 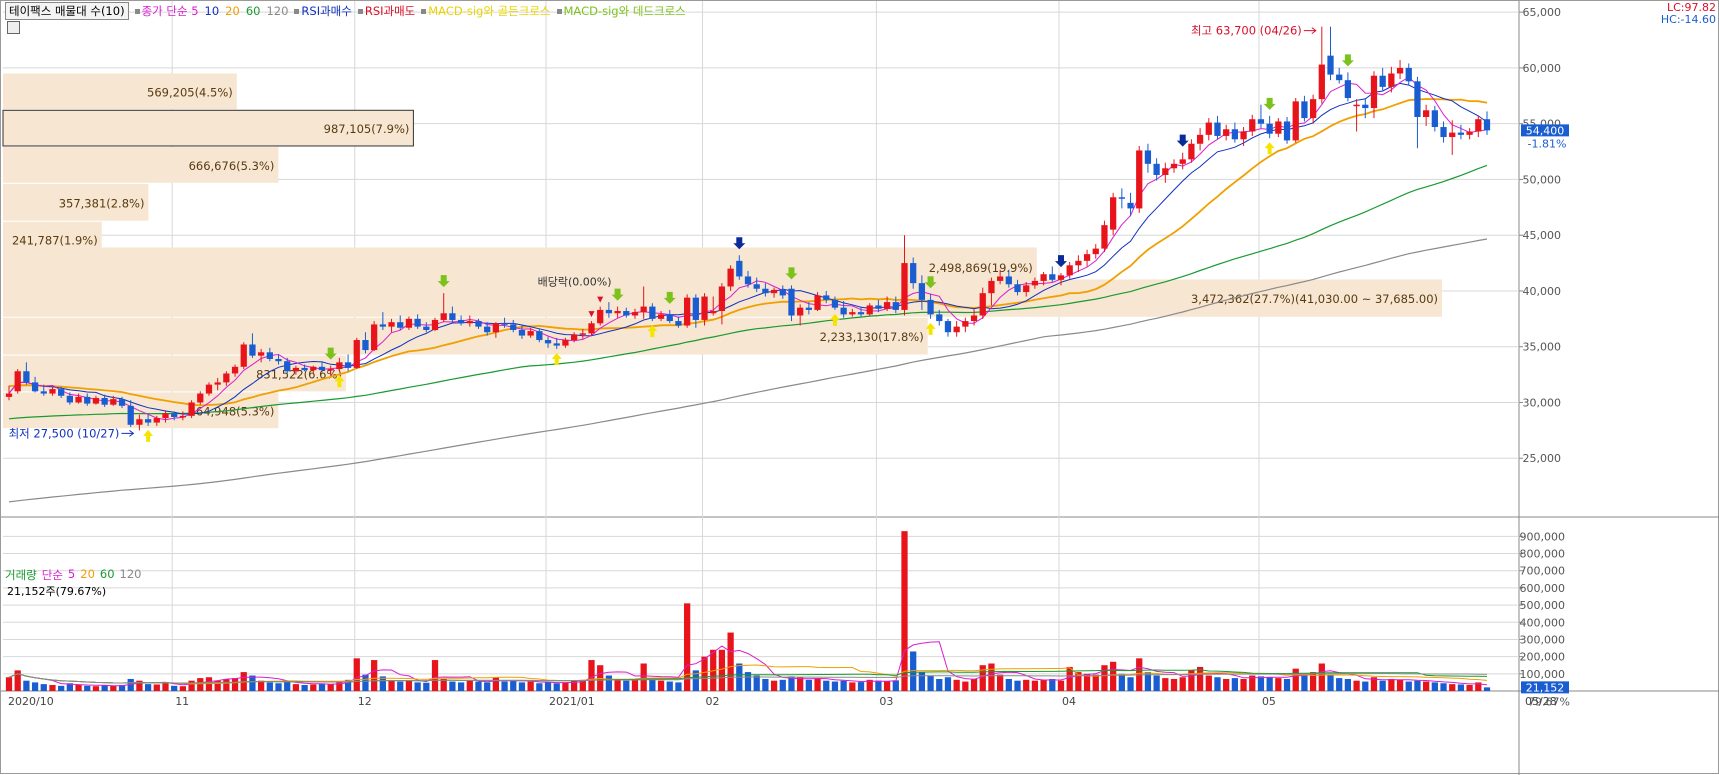 What do you see at coordinates (195, 11) in the screenshot?
I see `ma5-label: 5` at bounding box center [195, 11].